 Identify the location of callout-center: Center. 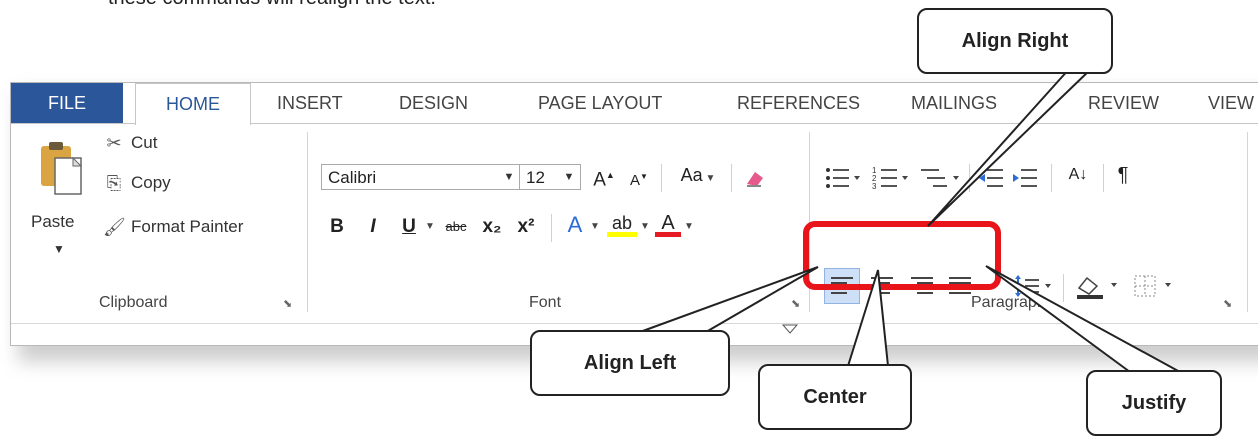
(835, 397).